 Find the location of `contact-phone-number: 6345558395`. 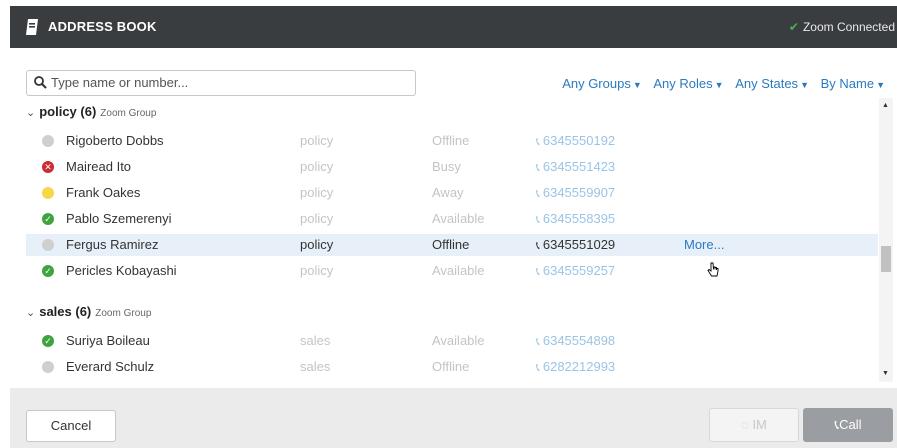

contact-phone-number: 6345558395 is located at coordinates (579, 218).